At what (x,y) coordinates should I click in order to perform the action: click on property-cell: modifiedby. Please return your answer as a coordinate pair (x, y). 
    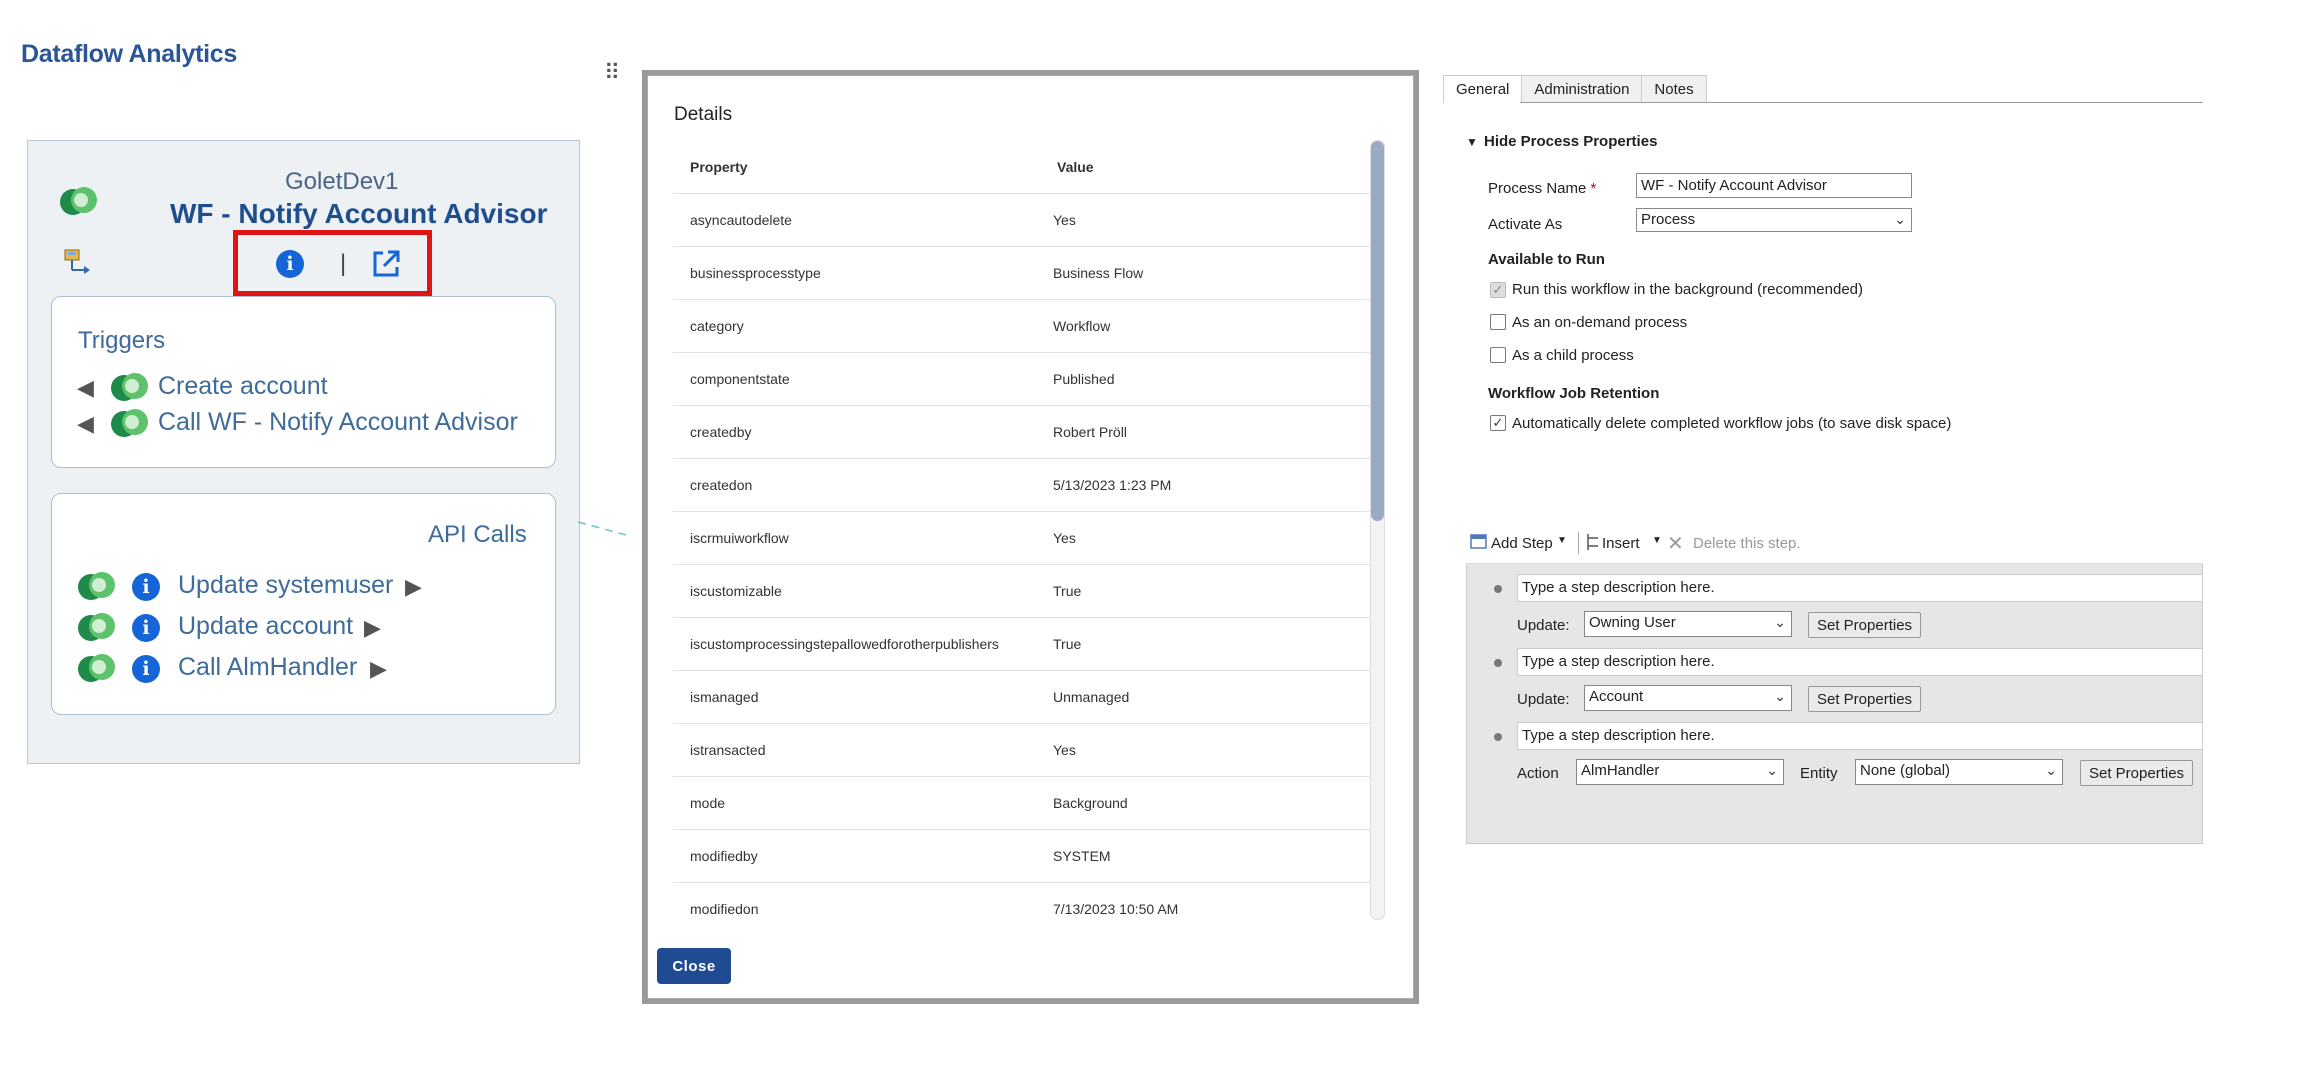
    Looking at the image, I should click on (856, 856).